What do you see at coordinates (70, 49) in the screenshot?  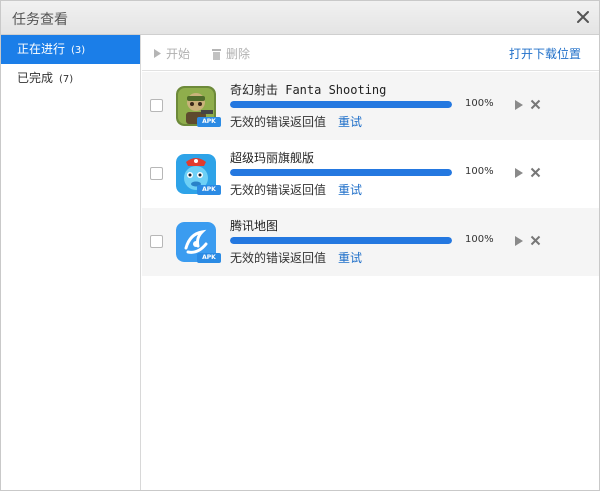 I see `sidebar-item-in-progress: 正在进行 (3)` at bounding box center [70, 49].